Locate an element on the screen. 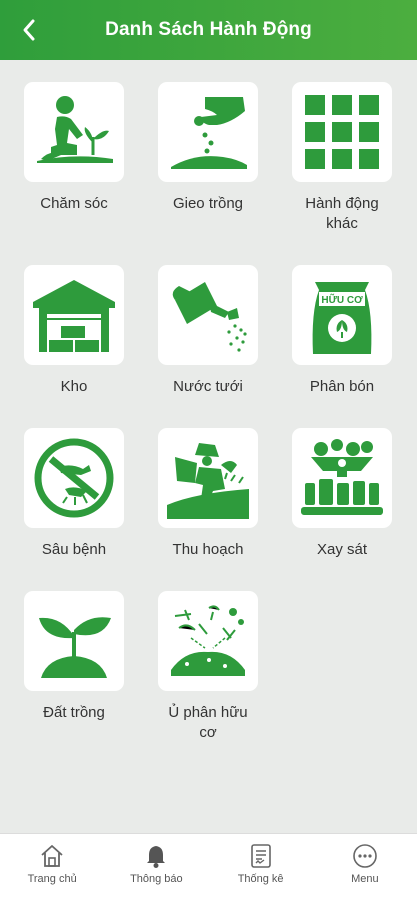 Image resolution: width=417 pixels, height=900 pixels. no-pests-icon is located at coordinates (74, 478).